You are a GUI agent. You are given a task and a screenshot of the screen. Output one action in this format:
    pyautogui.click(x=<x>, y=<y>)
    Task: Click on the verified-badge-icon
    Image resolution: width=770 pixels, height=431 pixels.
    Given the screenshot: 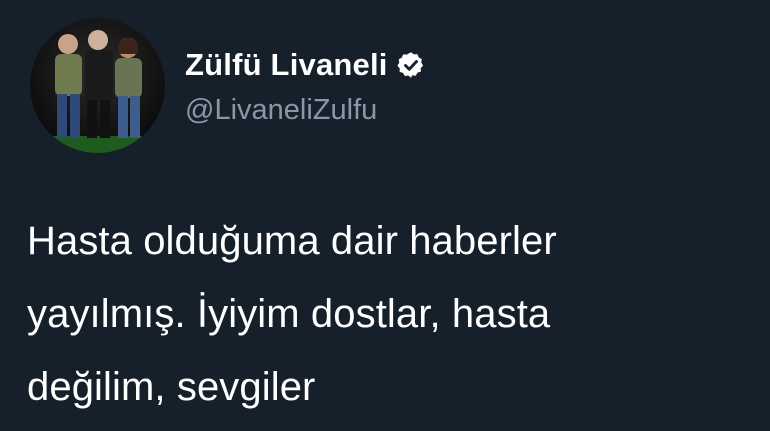 What is the action you would take?
    pyautogui.click(x=411, y=65)
    